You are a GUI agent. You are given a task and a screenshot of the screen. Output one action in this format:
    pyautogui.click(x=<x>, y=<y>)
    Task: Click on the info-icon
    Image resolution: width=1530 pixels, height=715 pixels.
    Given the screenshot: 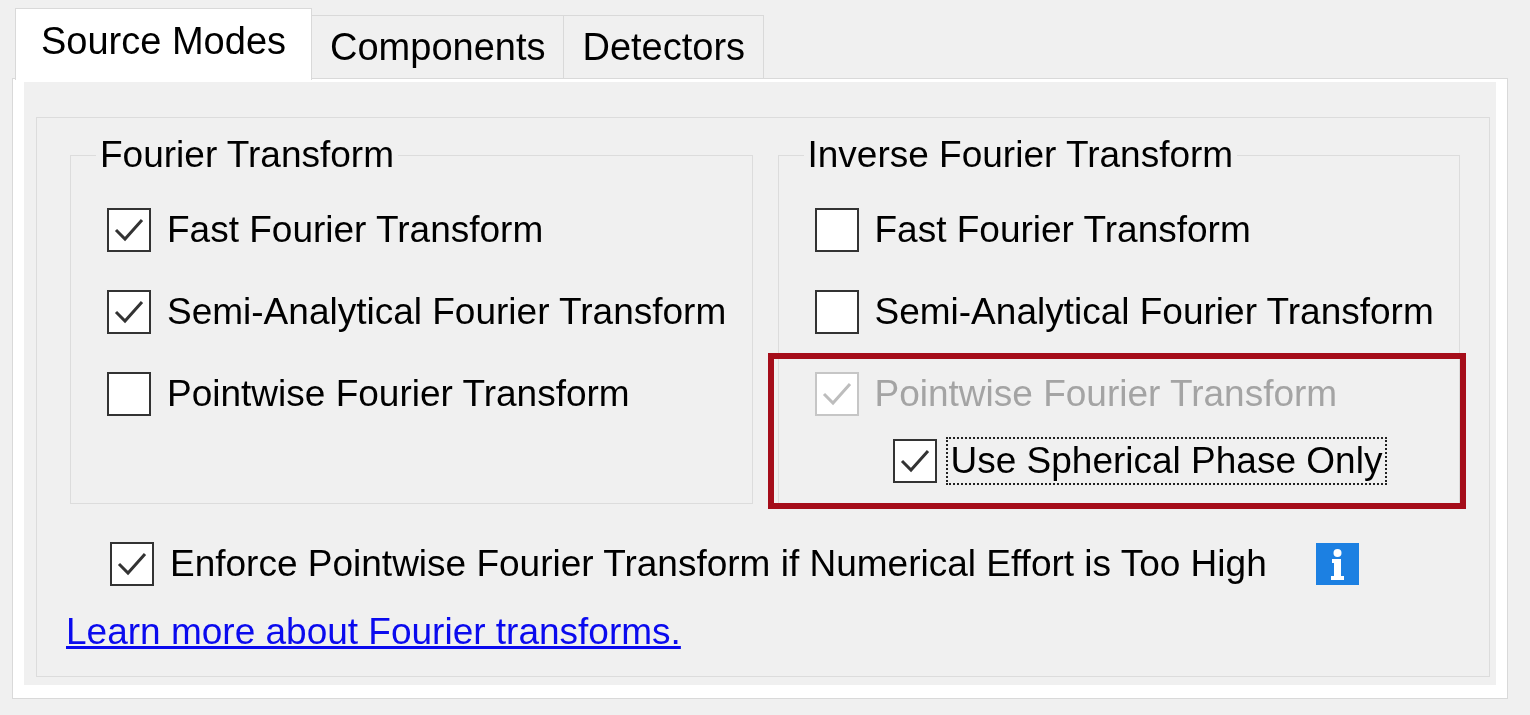 What is the action you would take?
    pyautogui.click(x=1337, y=564)
    